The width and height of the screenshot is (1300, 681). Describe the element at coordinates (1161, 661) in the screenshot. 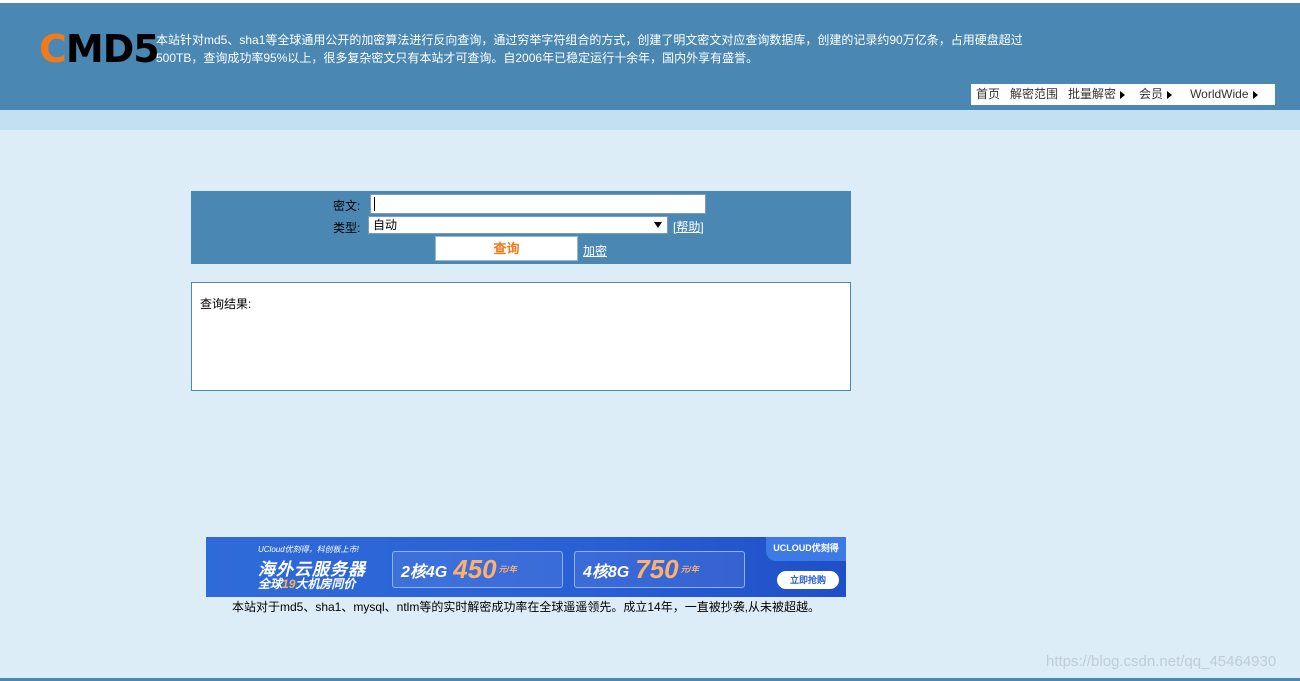

I see `watermark: https://blog.csdn.net/qq_45464930` at that location.